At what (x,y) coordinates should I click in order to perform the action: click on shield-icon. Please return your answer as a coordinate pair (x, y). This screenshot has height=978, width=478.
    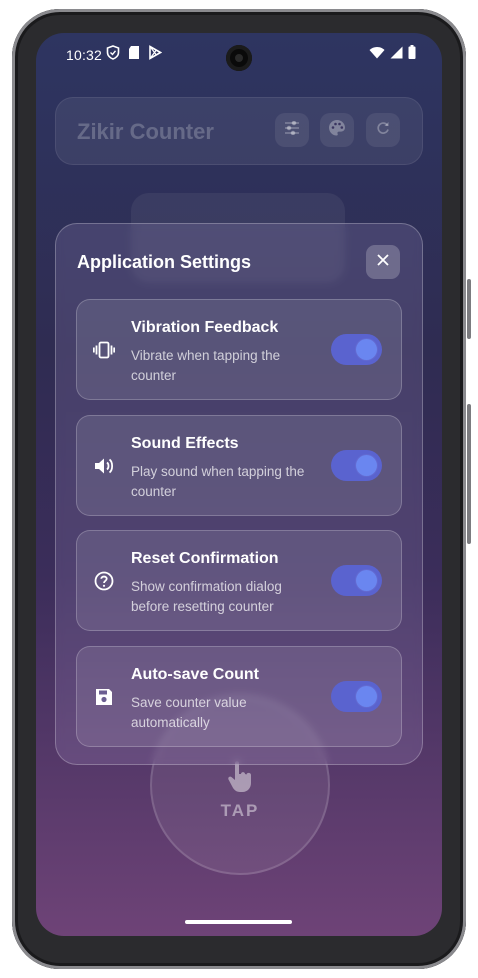
    Looking at the image, I should click on (113, 54).